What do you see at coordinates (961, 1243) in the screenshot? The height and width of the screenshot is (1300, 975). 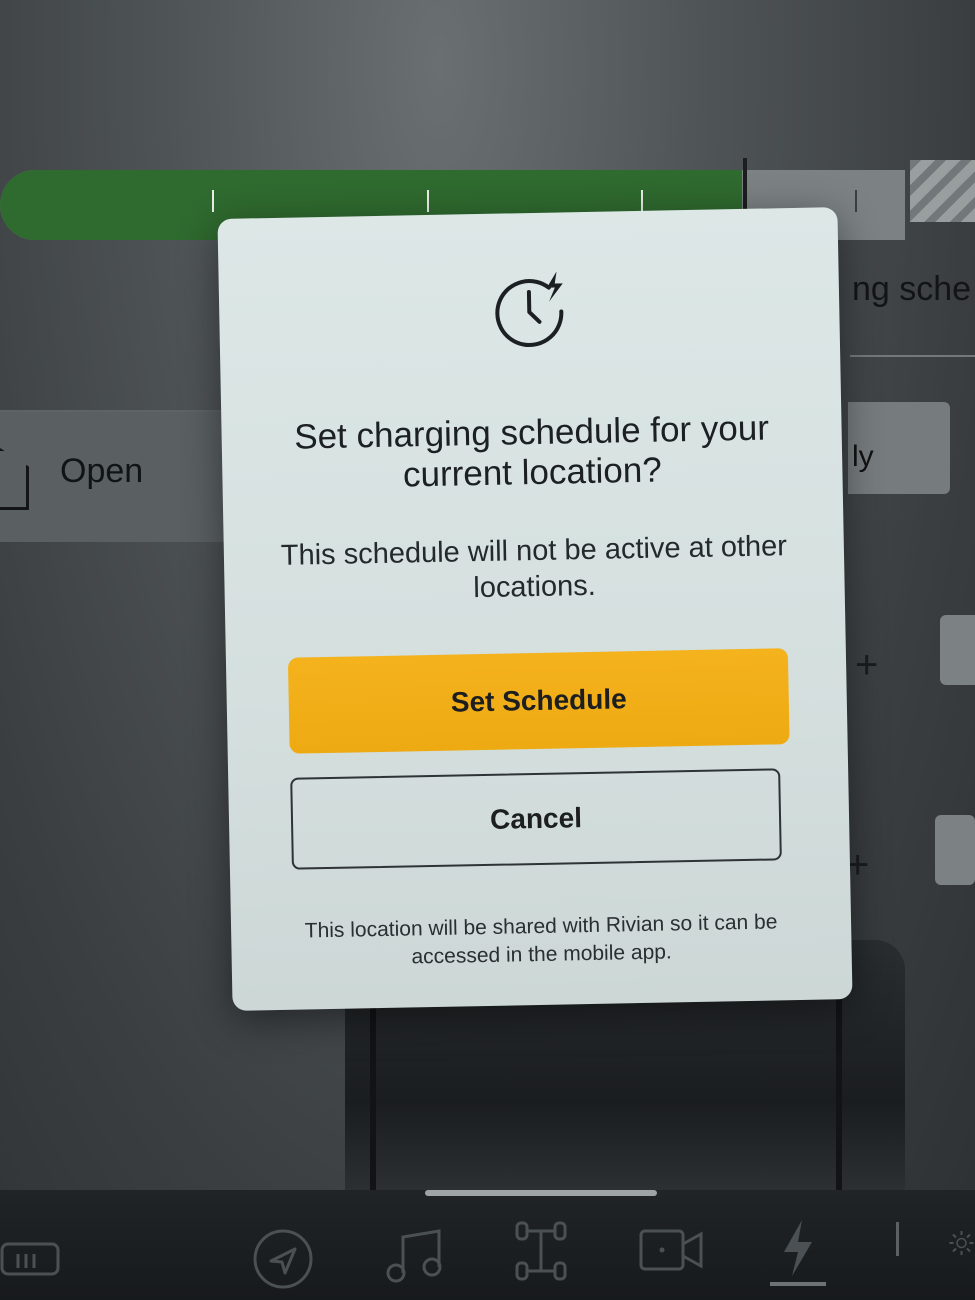 I see `settings-icon` at bounding box center [961, 1243].